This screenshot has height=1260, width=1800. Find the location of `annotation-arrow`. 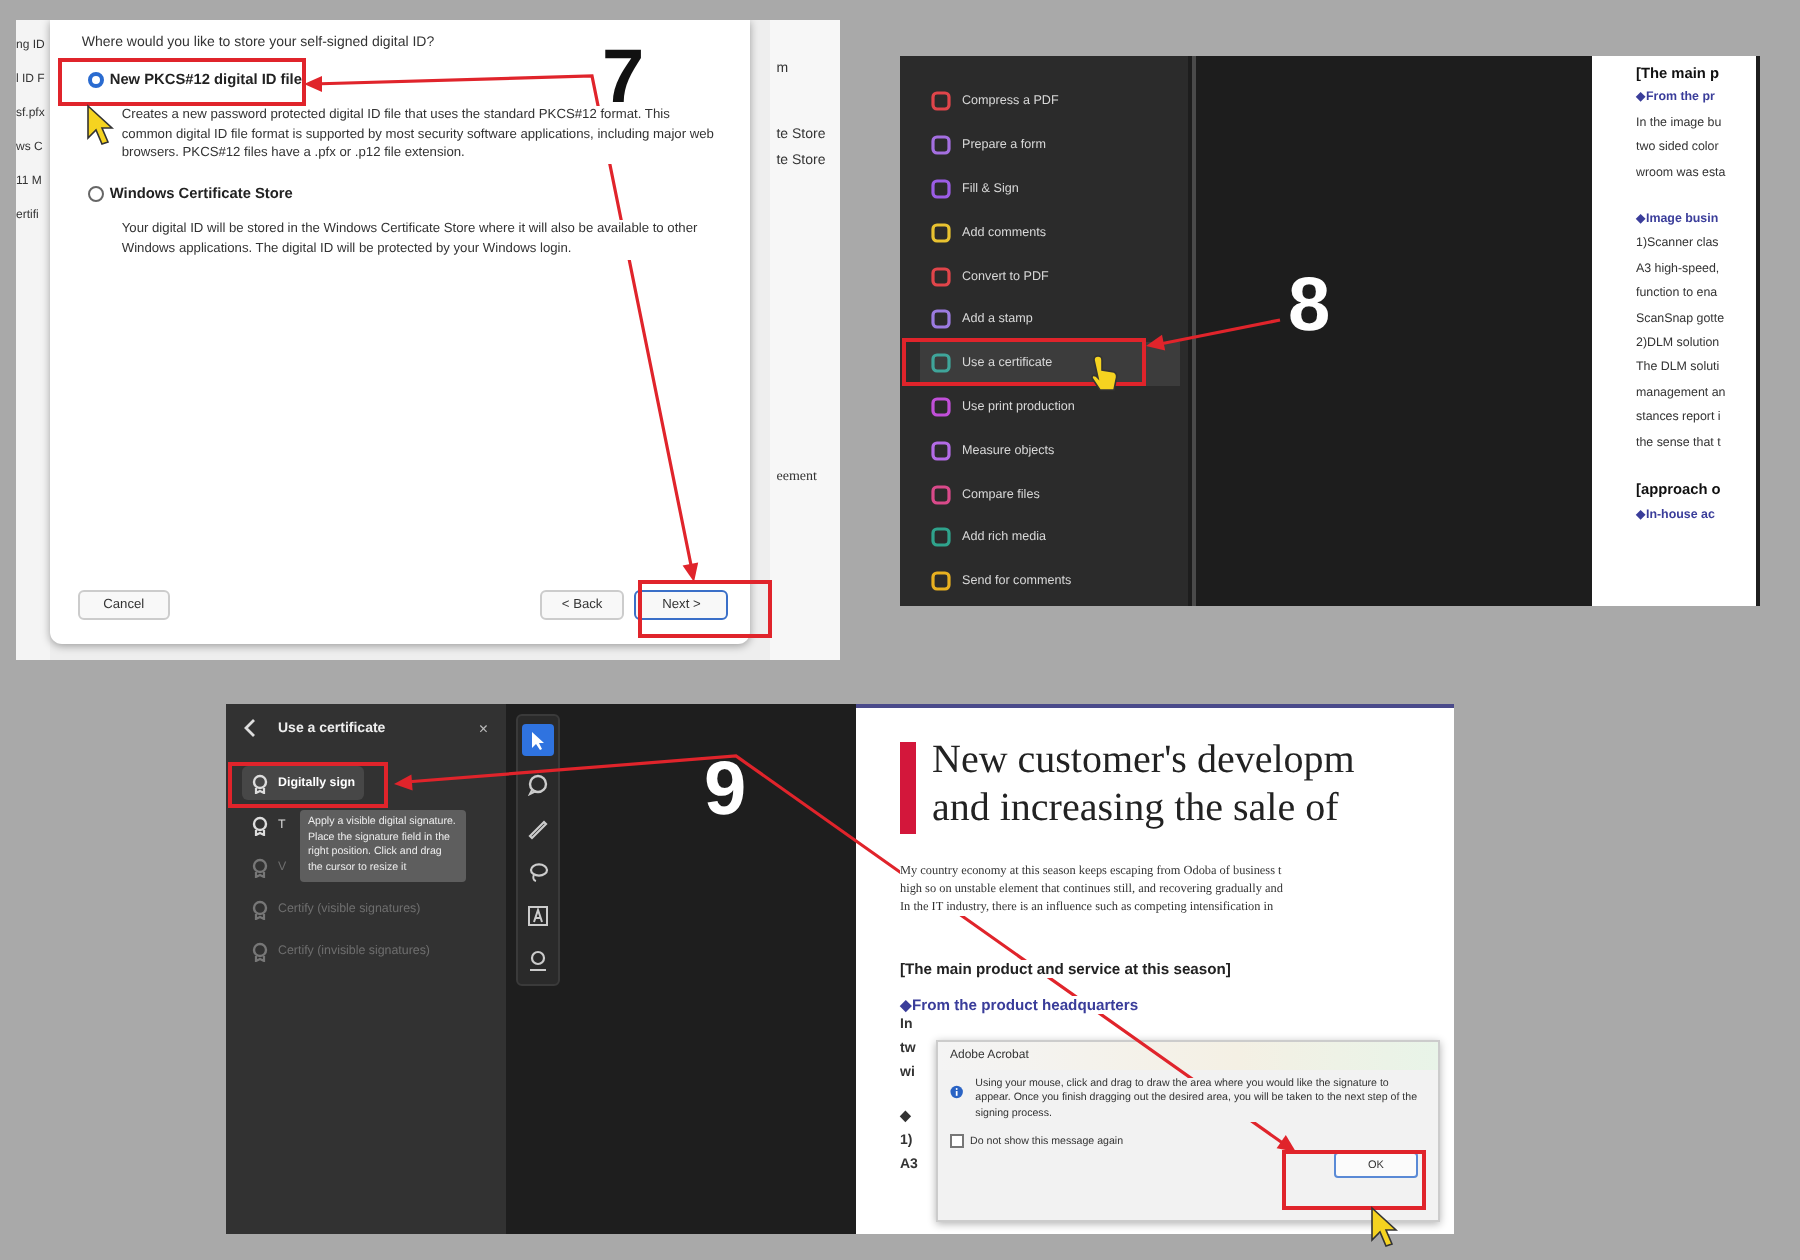

annotation-arrow is located at coordinates (1213, 334).